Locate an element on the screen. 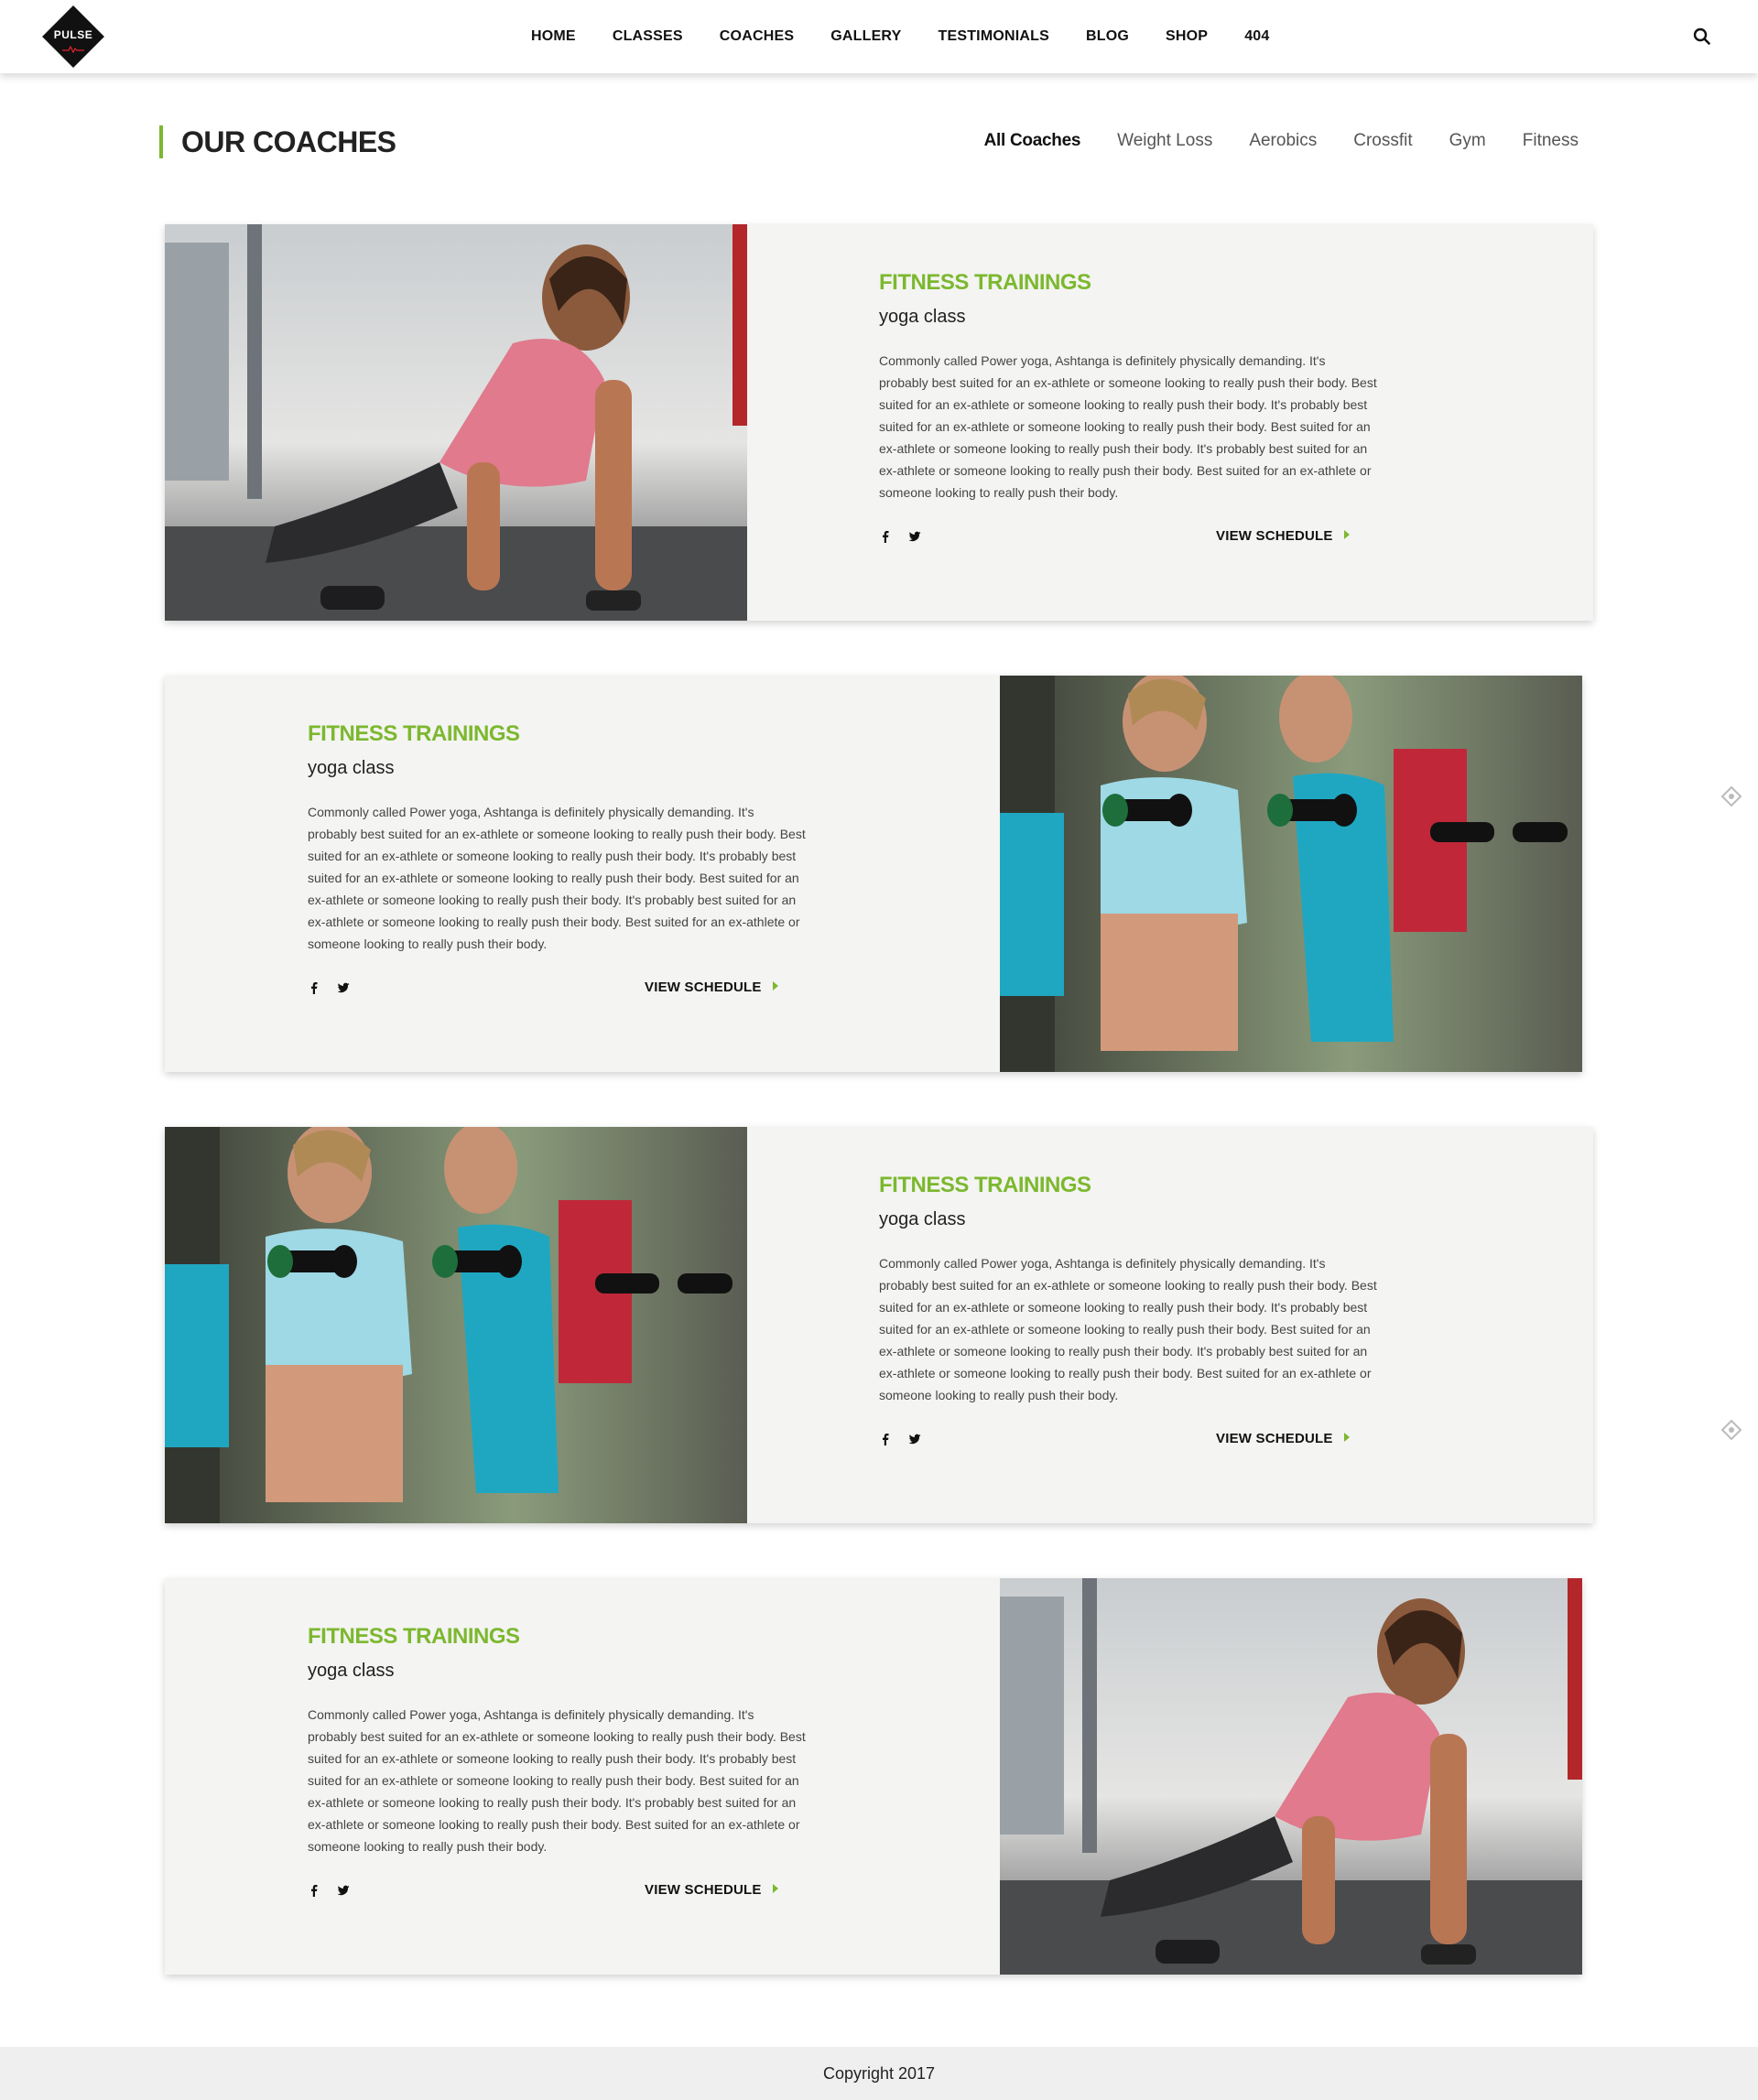 The image size is (1758, 2100). nav-testimonials: TESTIMONIALS is located at coordinates (993, 36).